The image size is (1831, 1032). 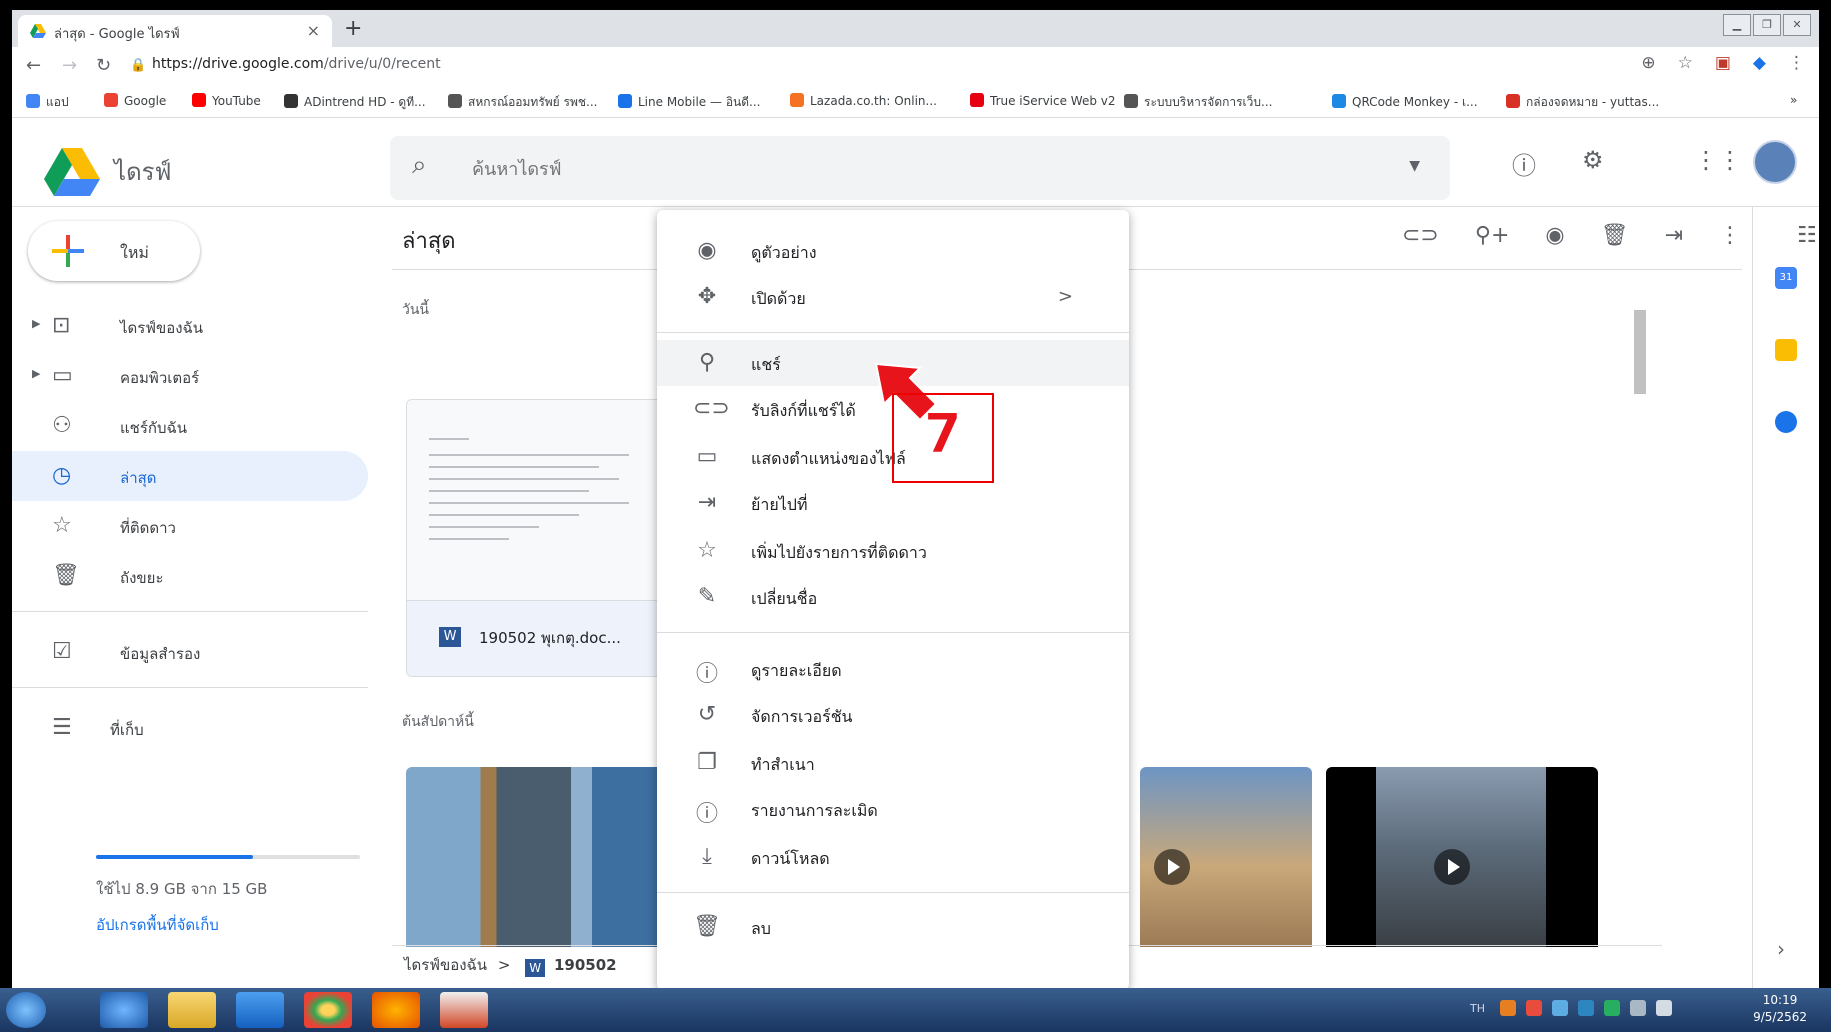 I want to click on sidebar-item-my-drive: ▶ ⊡ ไดรฟ์ของฉัน, so click(x=190, y=326).